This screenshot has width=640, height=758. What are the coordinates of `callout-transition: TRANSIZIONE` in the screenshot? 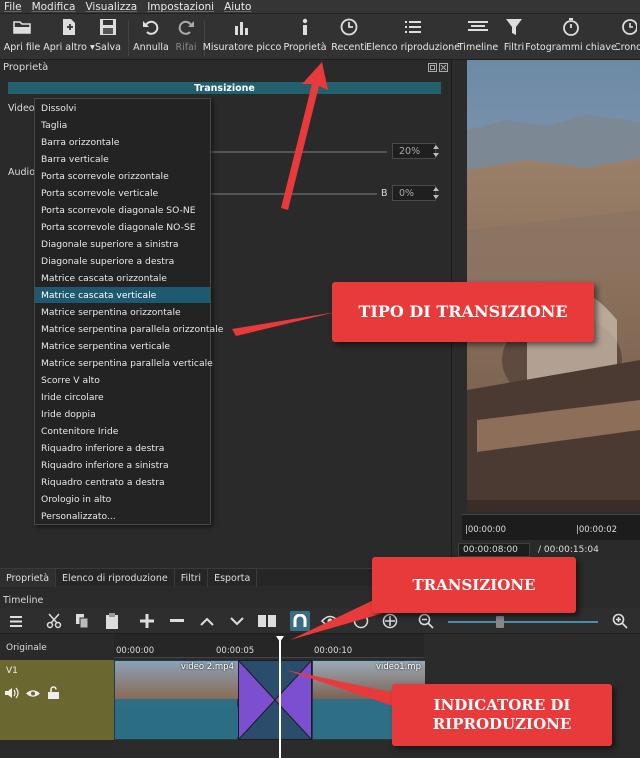 It's located at (474, 585).